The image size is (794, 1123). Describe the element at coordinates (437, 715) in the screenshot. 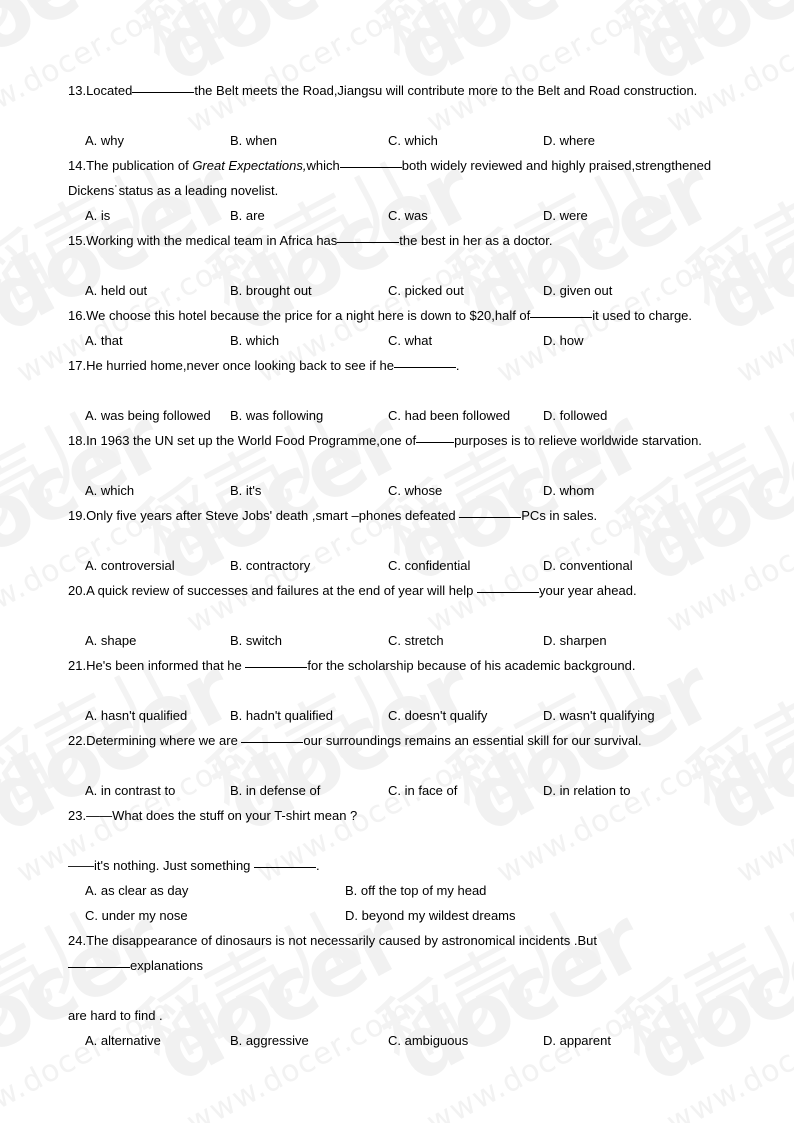

I see `option-21-c: C. doesn't qualify` at that location.